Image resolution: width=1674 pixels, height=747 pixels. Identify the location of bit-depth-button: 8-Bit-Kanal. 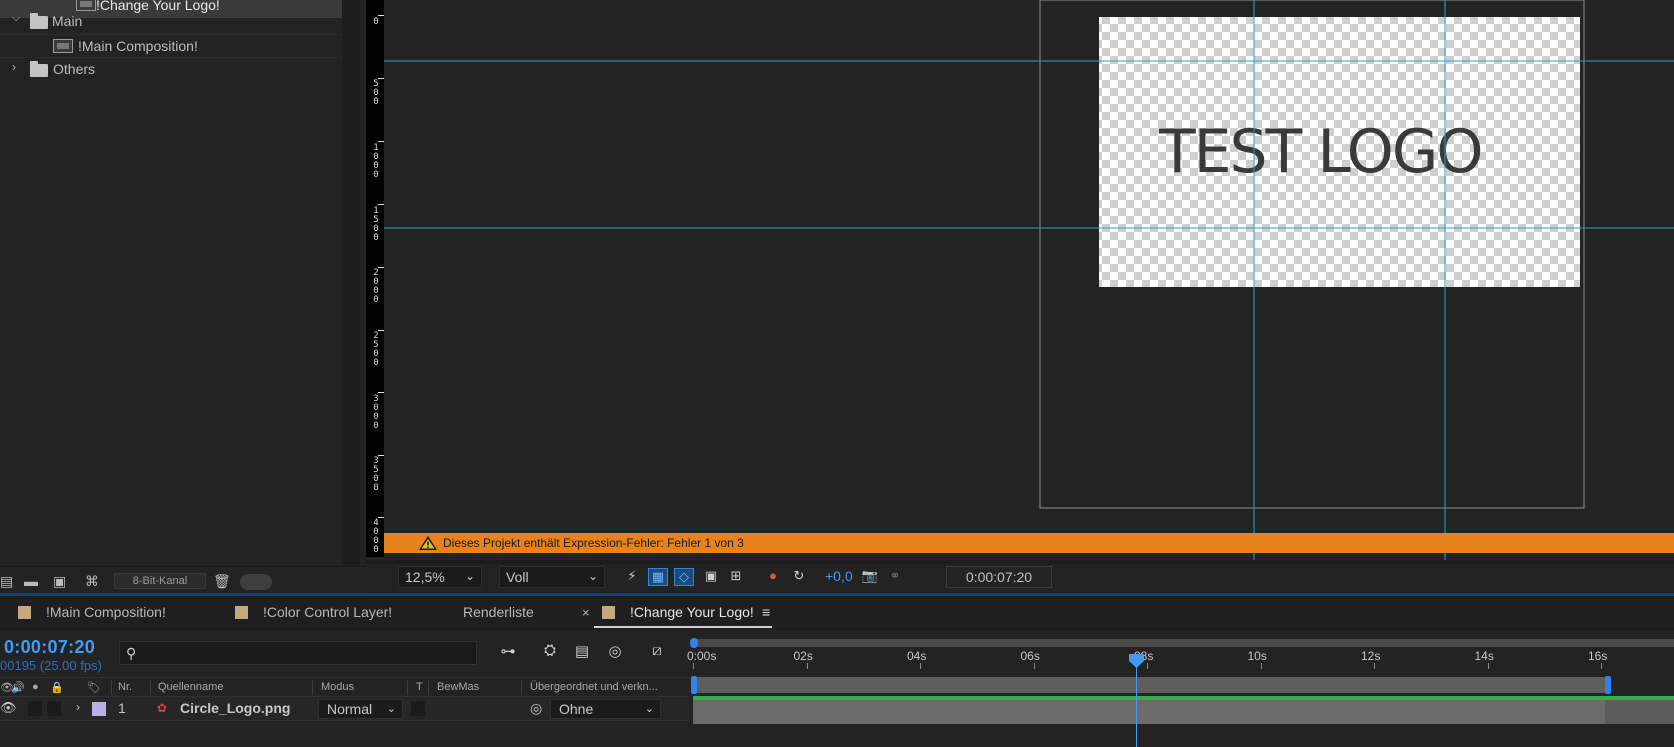
(160, 581).